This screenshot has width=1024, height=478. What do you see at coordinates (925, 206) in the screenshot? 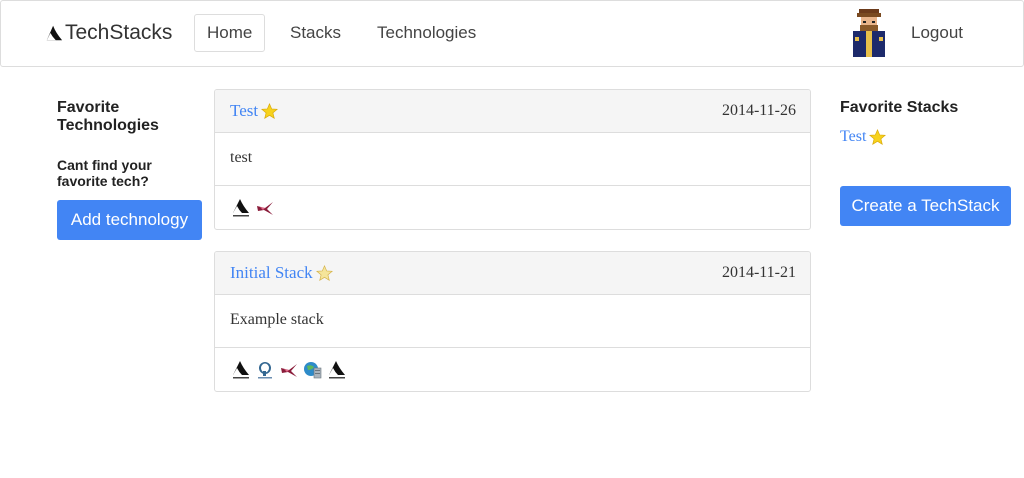
I see `create-techstack-button: Create a TechStack` at bounding box center [925, 206].